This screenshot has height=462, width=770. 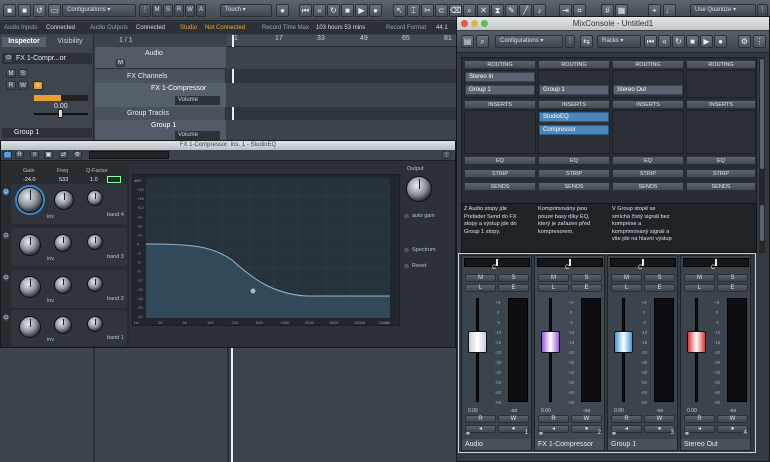 What do you see at coordinates (50, 340) in the screenshot?
I see `band1-inv: inv` at bounding box center [50, 340].